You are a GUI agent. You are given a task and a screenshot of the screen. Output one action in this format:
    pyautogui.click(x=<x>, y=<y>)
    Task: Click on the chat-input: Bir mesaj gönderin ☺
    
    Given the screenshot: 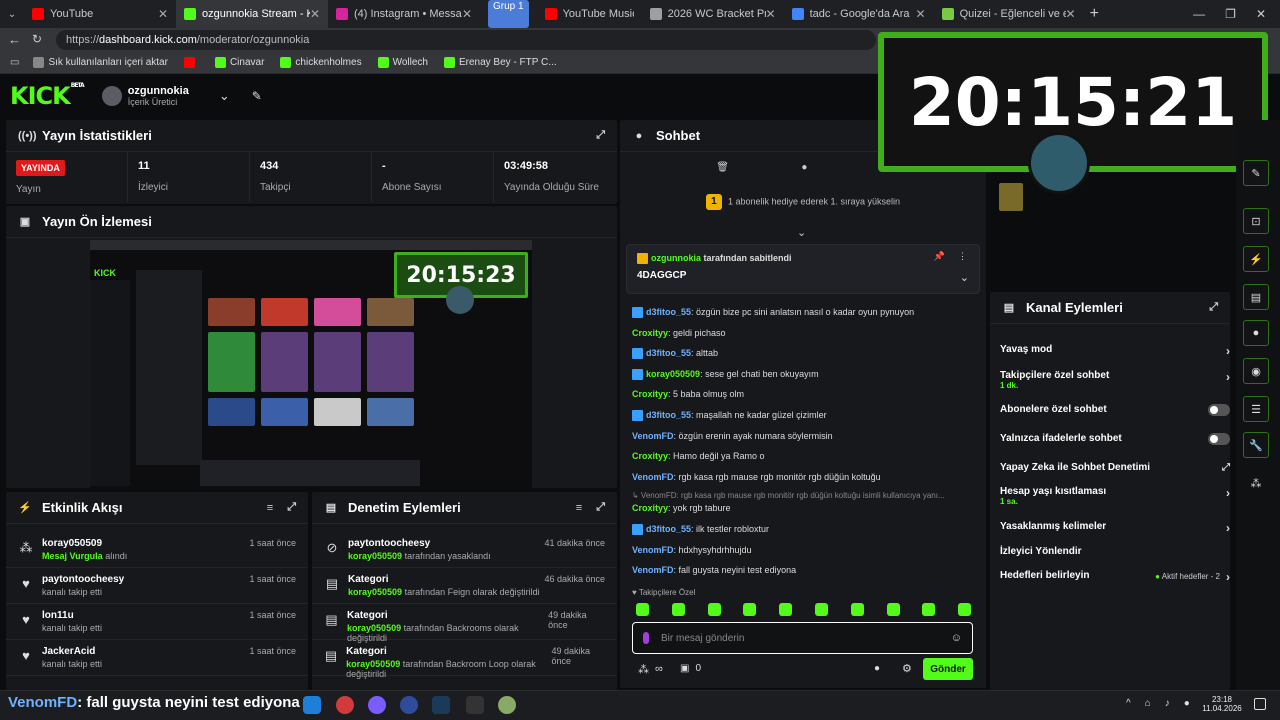 What is the action you would take?
    pyautogui.click(x=802, y=638)
    